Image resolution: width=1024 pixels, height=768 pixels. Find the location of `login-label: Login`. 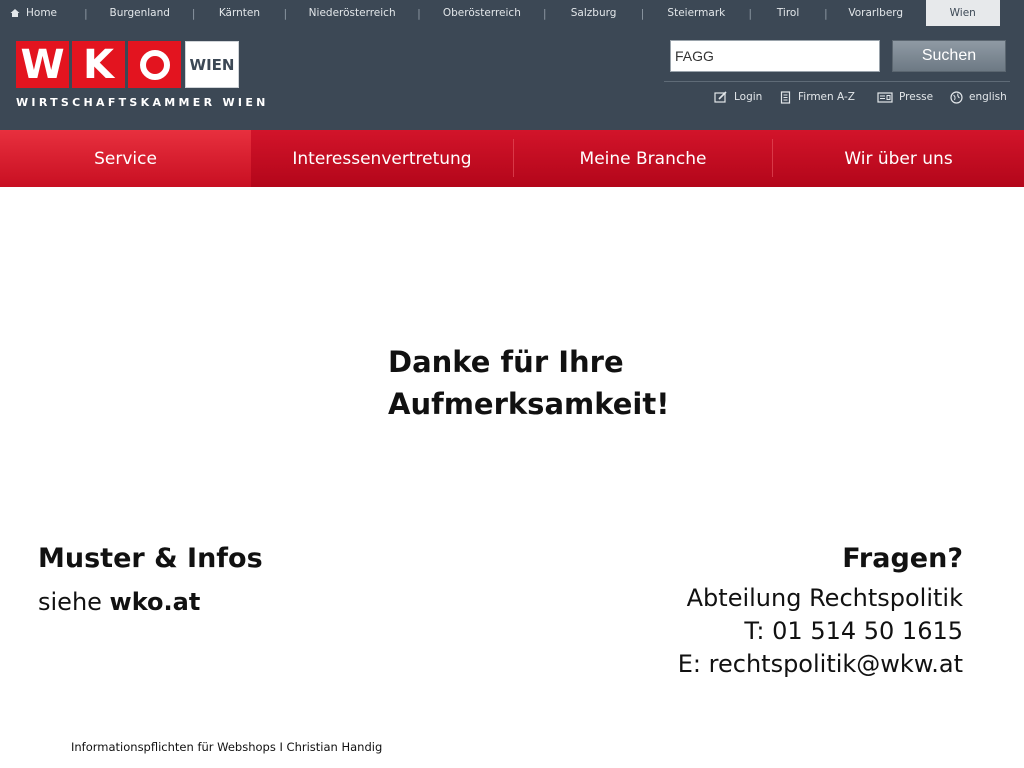

login-label: Login is located at coordinates (748, 97).